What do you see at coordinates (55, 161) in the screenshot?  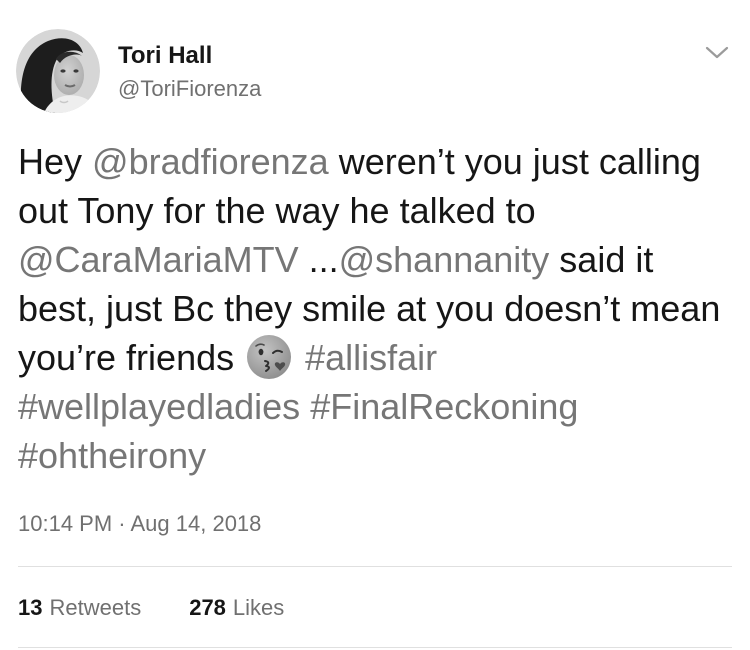 I see `tweet-text-segment: Hey` at bounding box center [55, 161].